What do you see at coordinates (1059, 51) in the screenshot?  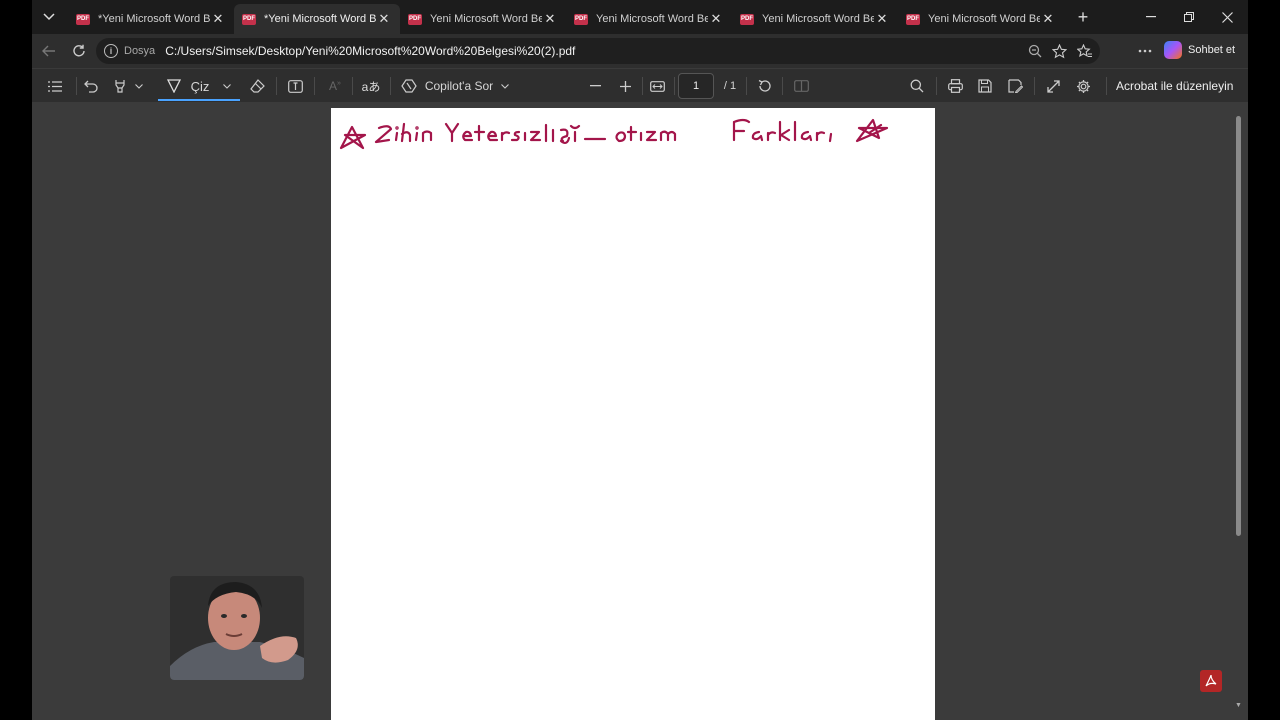 I see `favorite-star-icon` at bounding box center [1059, 51].